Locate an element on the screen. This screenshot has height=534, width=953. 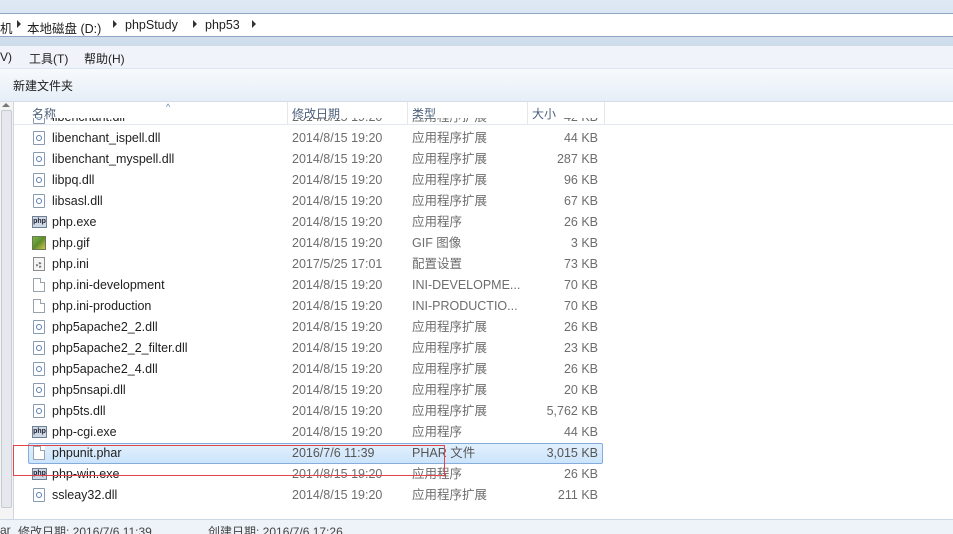
file-name: php.ini-production is located at coordinates (102, 306).